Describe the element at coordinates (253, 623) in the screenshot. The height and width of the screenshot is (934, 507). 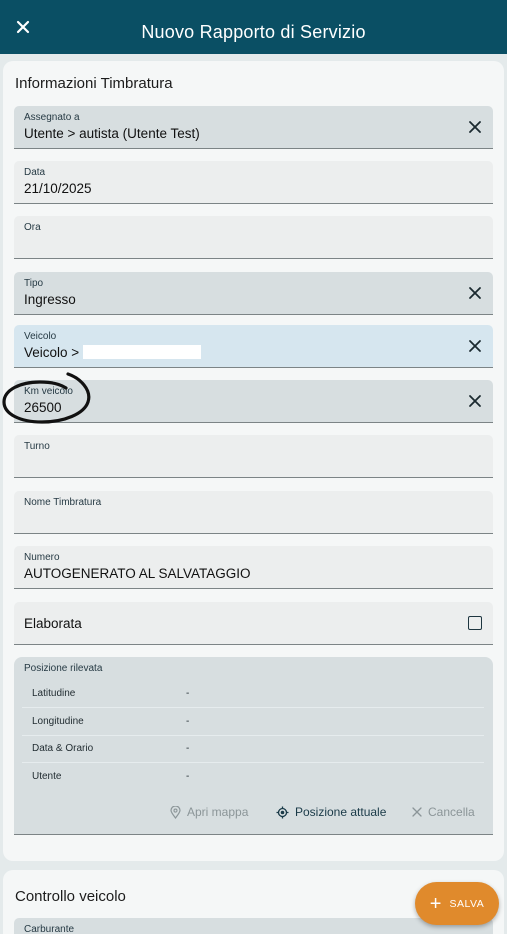
I see `elaborata-field: Elaborata` at that location.